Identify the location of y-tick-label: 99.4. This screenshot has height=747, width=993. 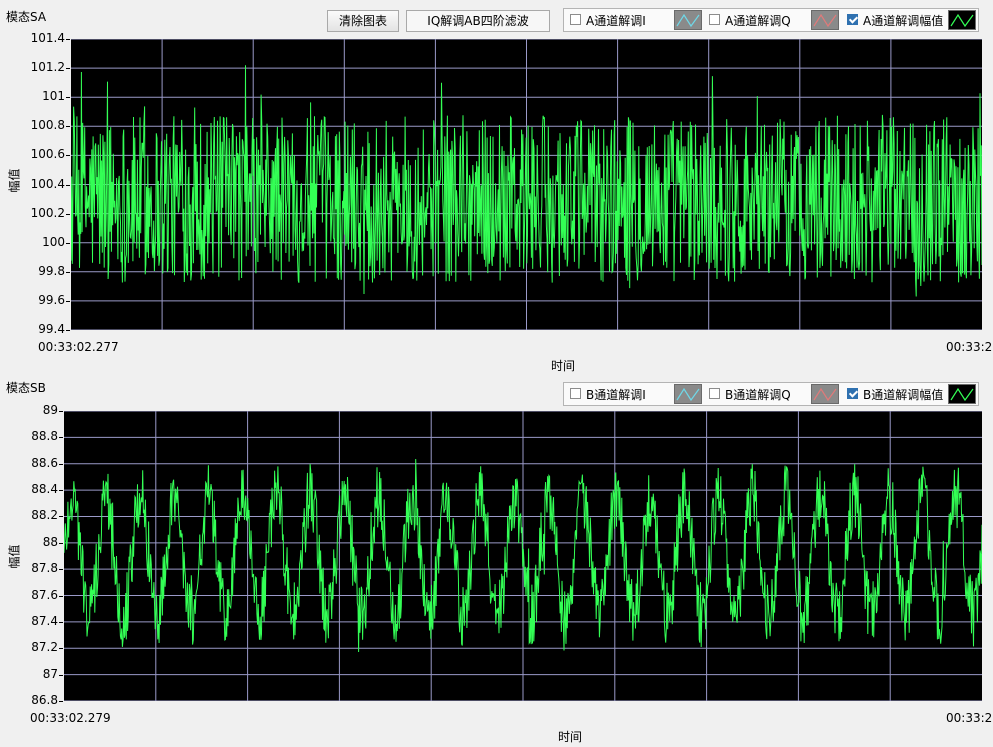
(51, 329).